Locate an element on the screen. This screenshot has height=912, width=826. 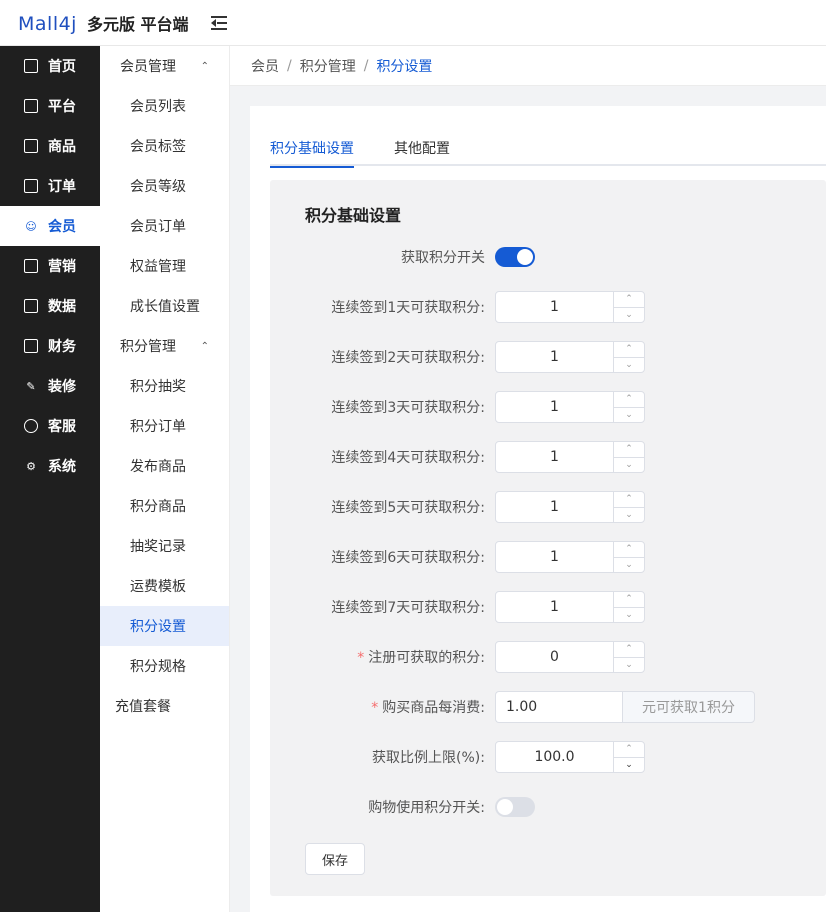
breadcrumb-item: 积分管理 is located at coordinates (328, 66).